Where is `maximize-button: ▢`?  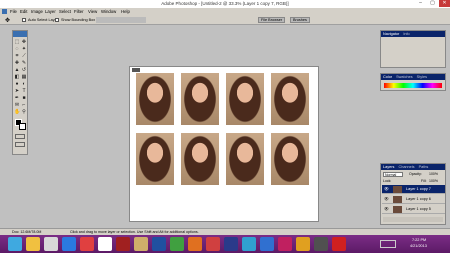 maximize-button: ▢ is located at coordinates (432, 3).